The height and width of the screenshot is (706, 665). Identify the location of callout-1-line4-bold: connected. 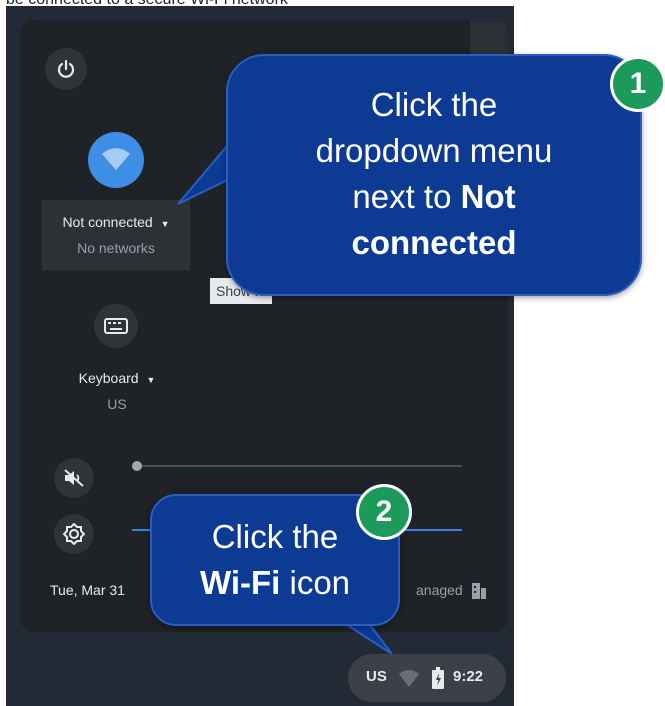
(434, 242).